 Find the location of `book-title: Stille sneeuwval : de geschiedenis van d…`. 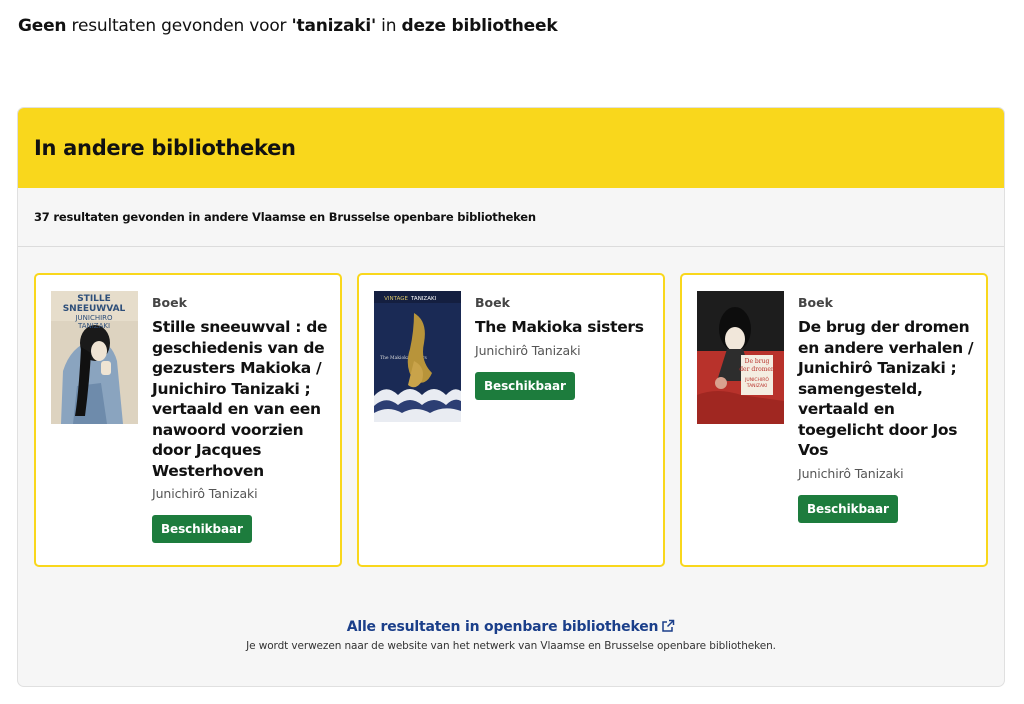

book-title: Stille sneeuwval : de geschiedenis van d… is located at coordinates (241, 399).